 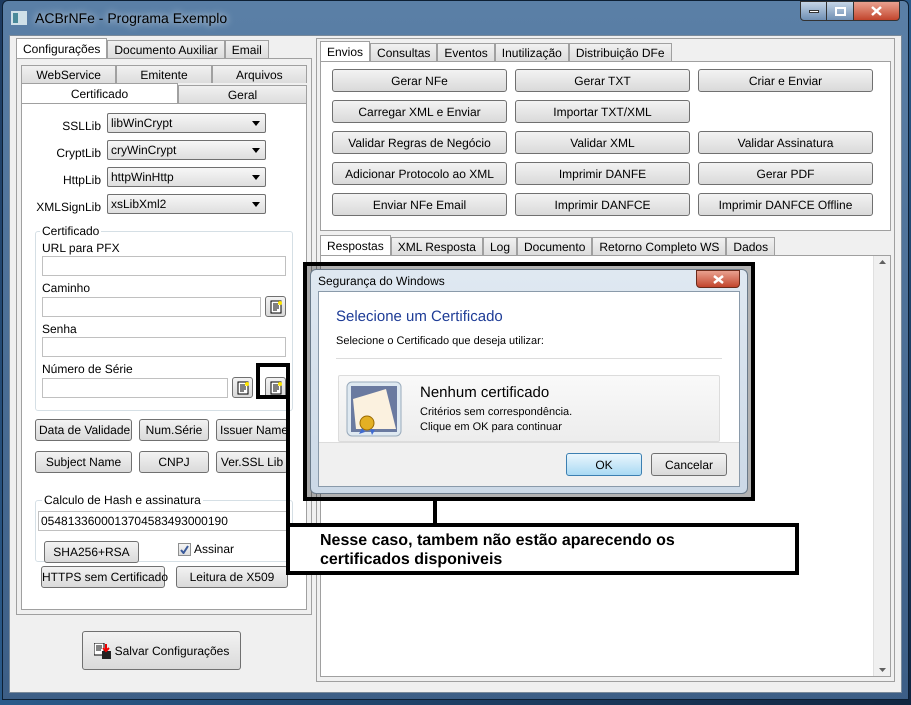 What do you see at coordinates (242, 94) in the screenshot?
I see `tab: Geral` at bounding box center [242, 94].